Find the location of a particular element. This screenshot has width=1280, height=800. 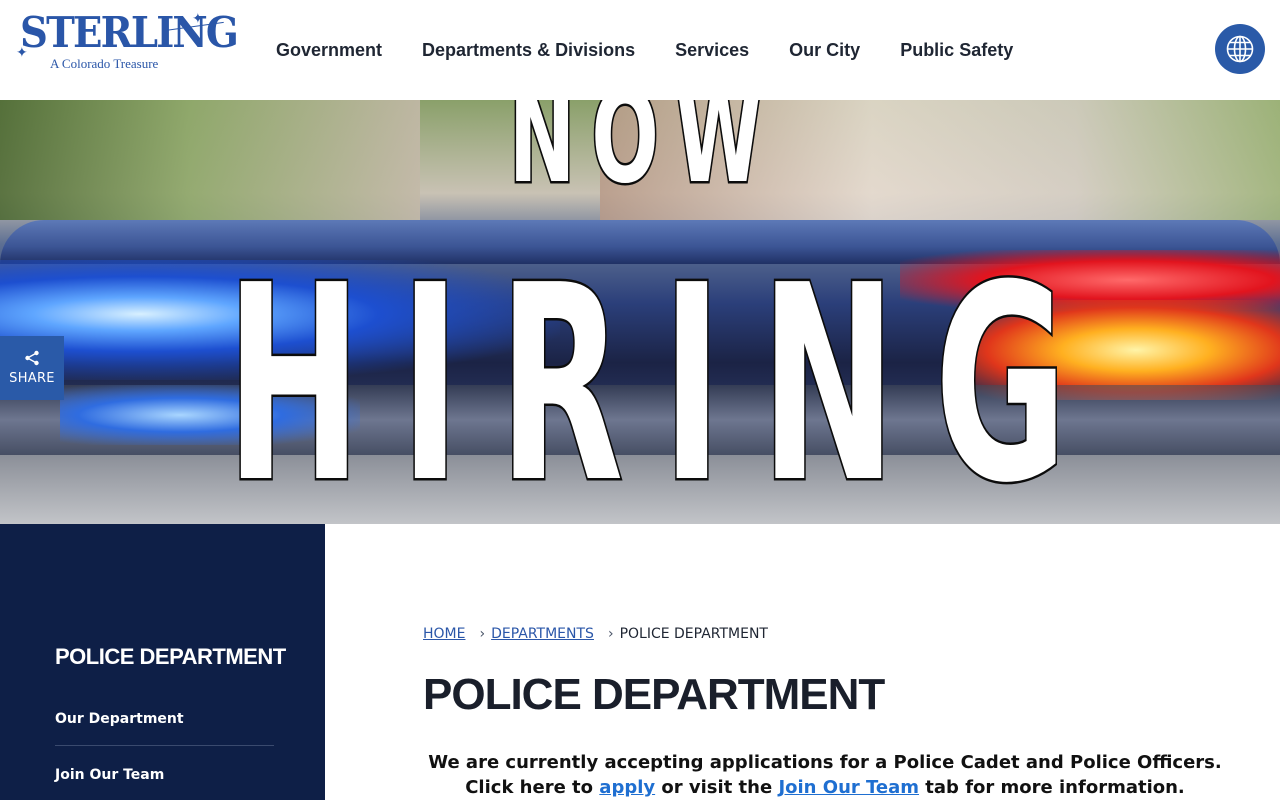

apply-link: apply is located at coordinates (627, 787).